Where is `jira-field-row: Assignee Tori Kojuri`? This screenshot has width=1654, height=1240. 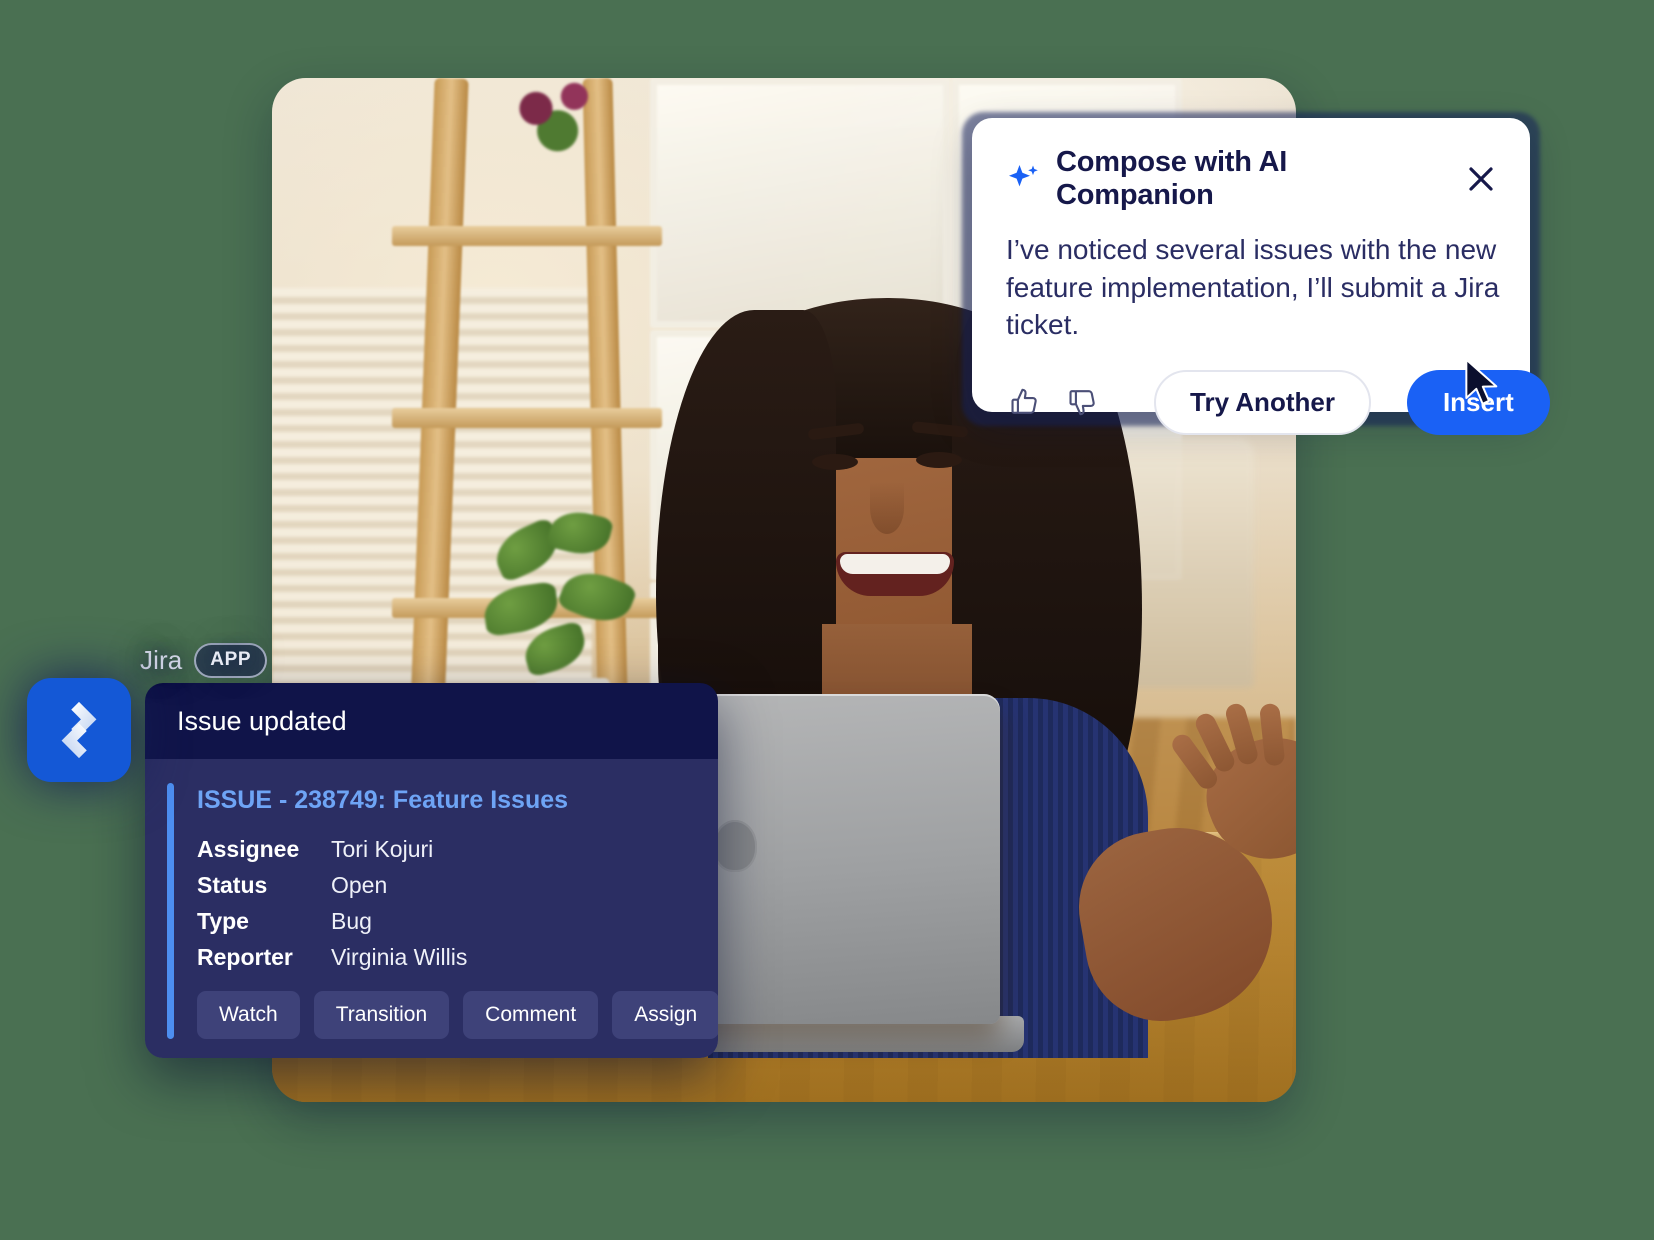 jira-field-row: Assignee Tori Kojuri is located at coordinates (442, 849).